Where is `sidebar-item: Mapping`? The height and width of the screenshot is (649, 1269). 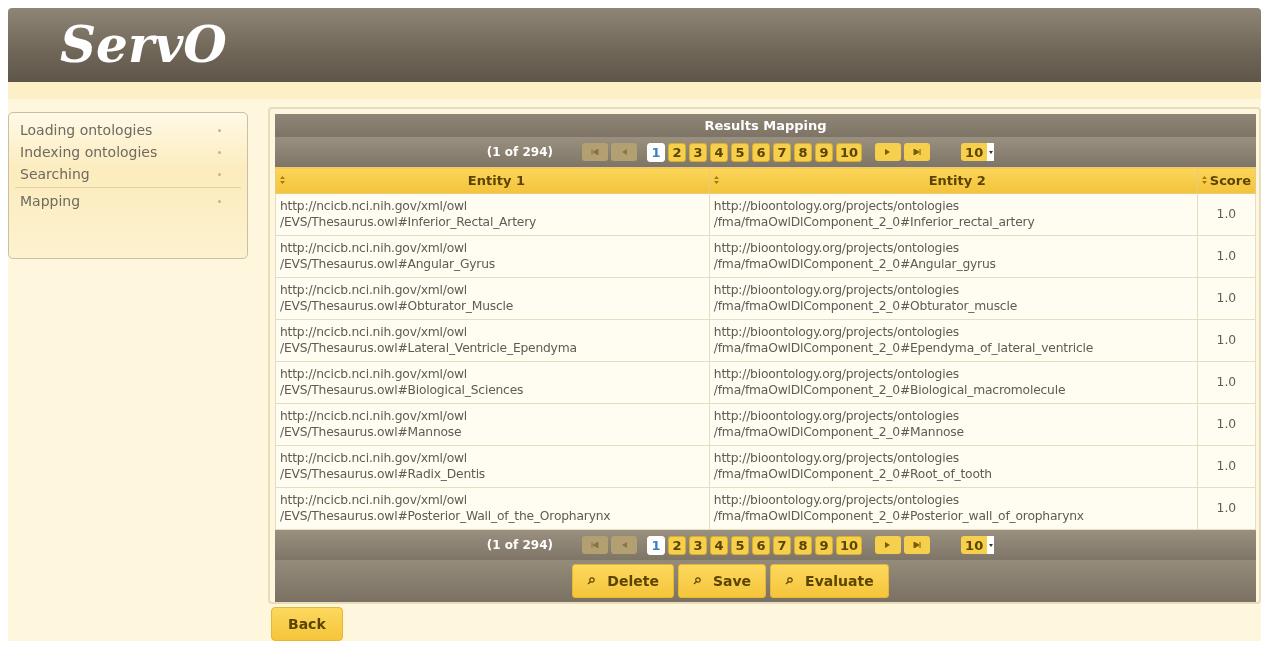
sidebar-item: Mapping is located at coordinates (128, 201).